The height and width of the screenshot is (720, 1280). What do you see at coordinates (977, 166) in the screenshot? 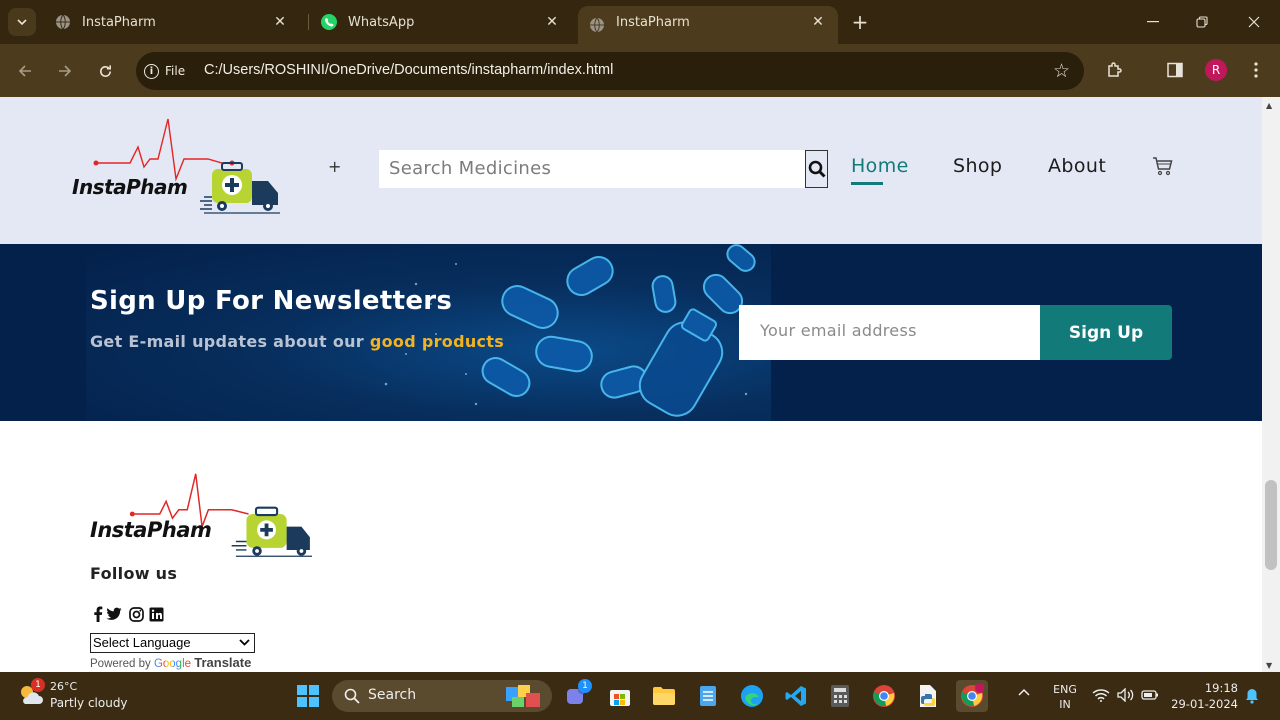
I see `nav-shop: Shop` at bounding box center [977, 166].